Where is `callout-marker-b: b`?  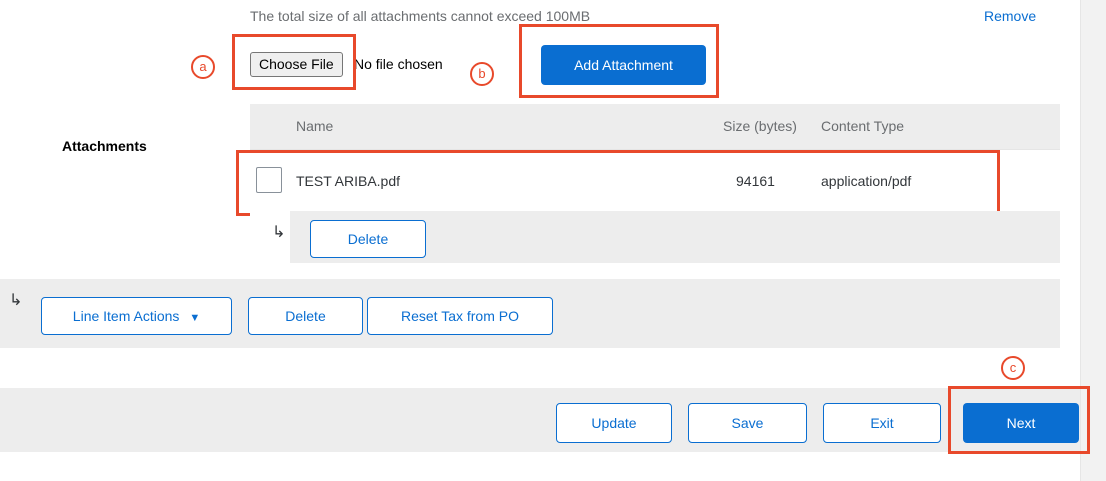
callout-marker-b: b is located at coordinates (482, 74).